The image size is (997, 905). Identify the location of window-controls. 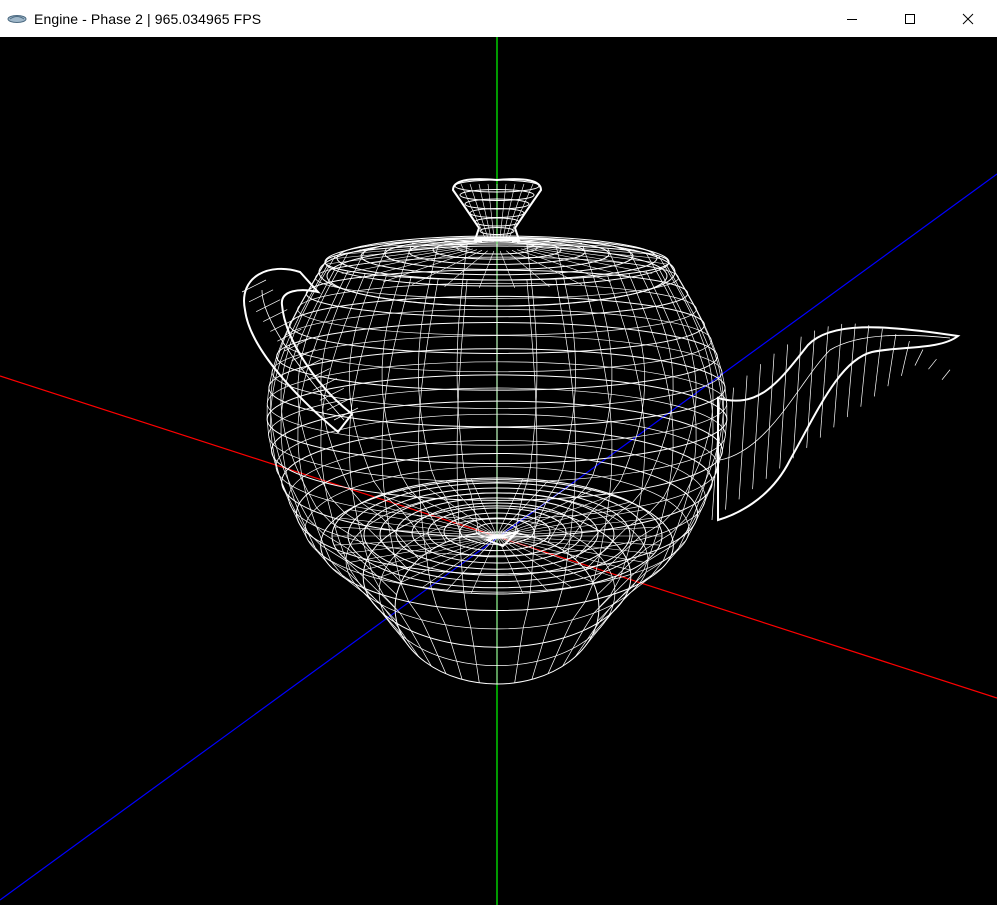
(910, 18).